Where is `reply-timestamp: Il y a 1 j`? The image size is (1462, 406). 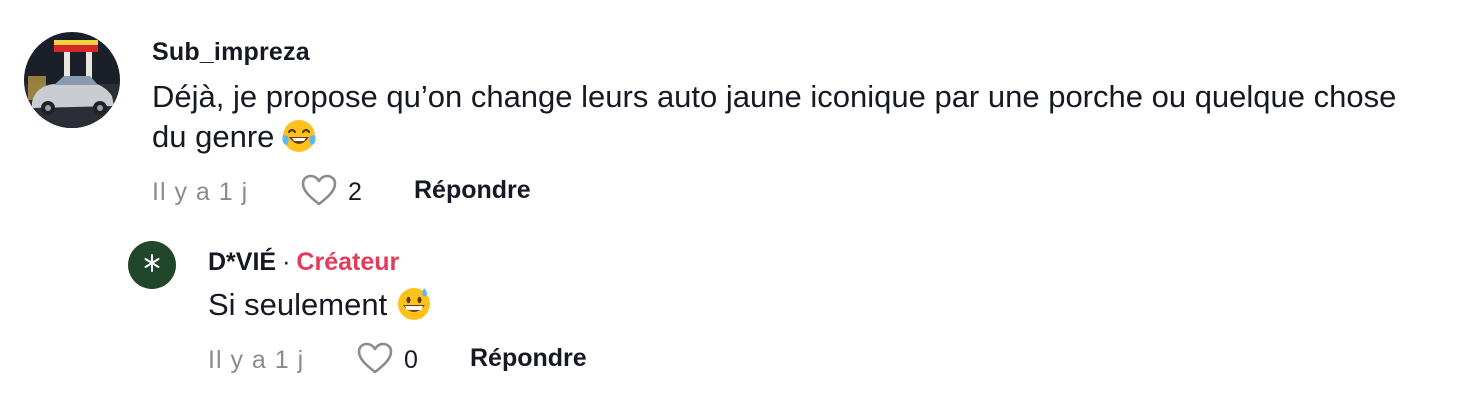 reply-timestamp: Il y a 1 j is located at coordinates (256, 359).